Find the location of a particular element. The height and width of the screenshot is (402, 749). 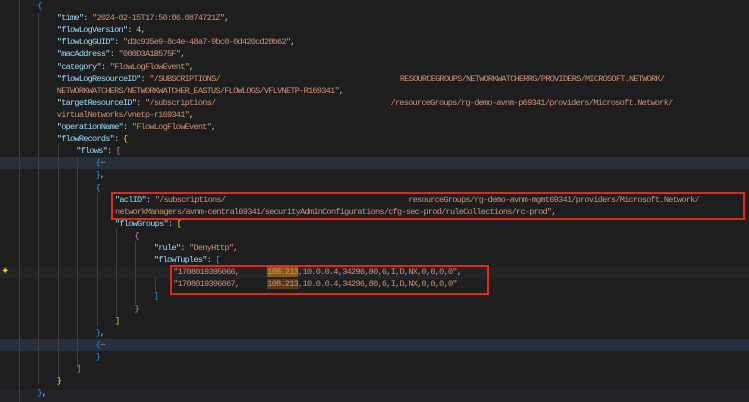

json-string: "d3c935e9-8c4e-48a7-9bc0-0d420cd20b62" is located at coordinates (206, 42).